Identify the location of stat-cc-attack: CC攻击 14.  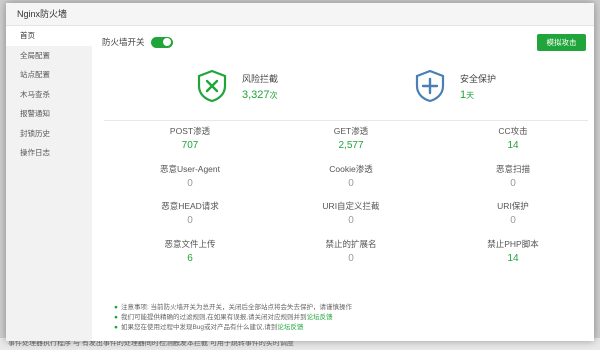
(513, 138).